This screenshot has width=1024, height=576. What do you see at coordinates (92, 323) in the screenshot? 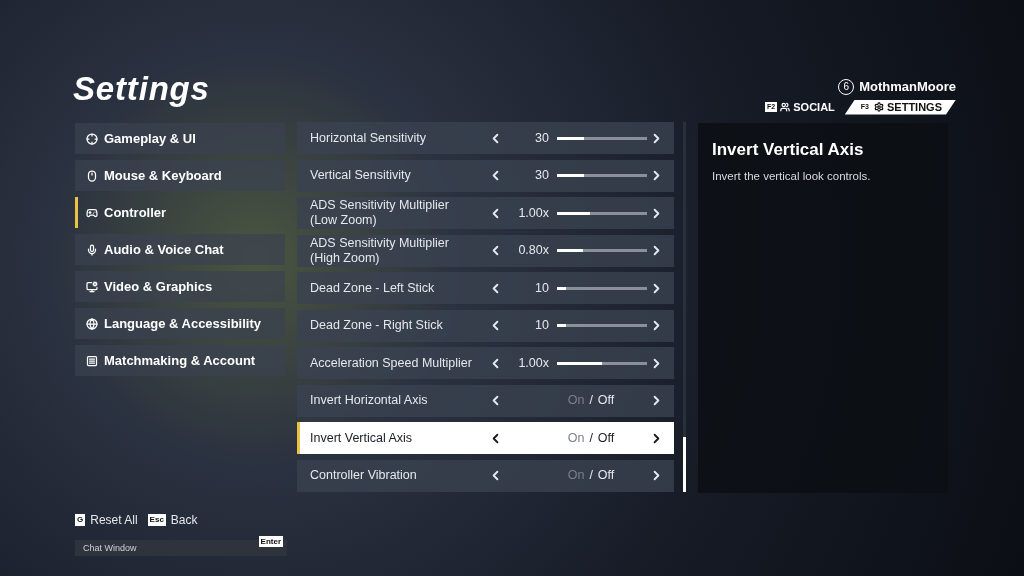
I see `globe-icon` at bounding box center [92, 323].